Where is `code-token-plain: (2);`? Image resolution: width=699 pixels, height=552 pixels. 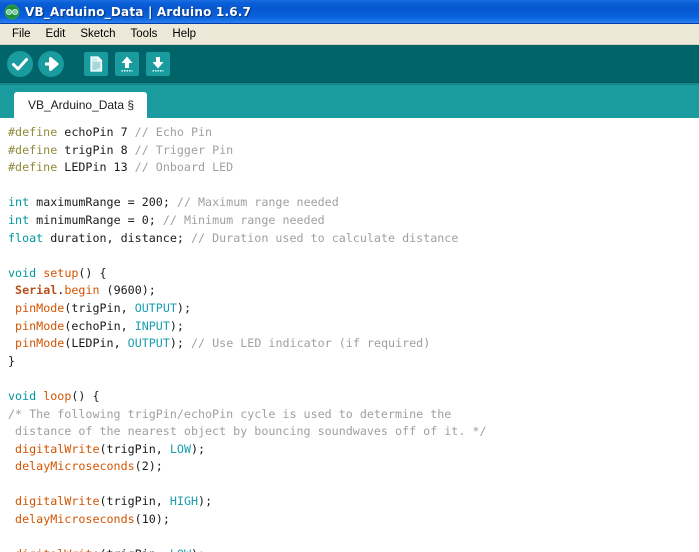 code-token-plain: (2); is located at coordinates (148, 466).